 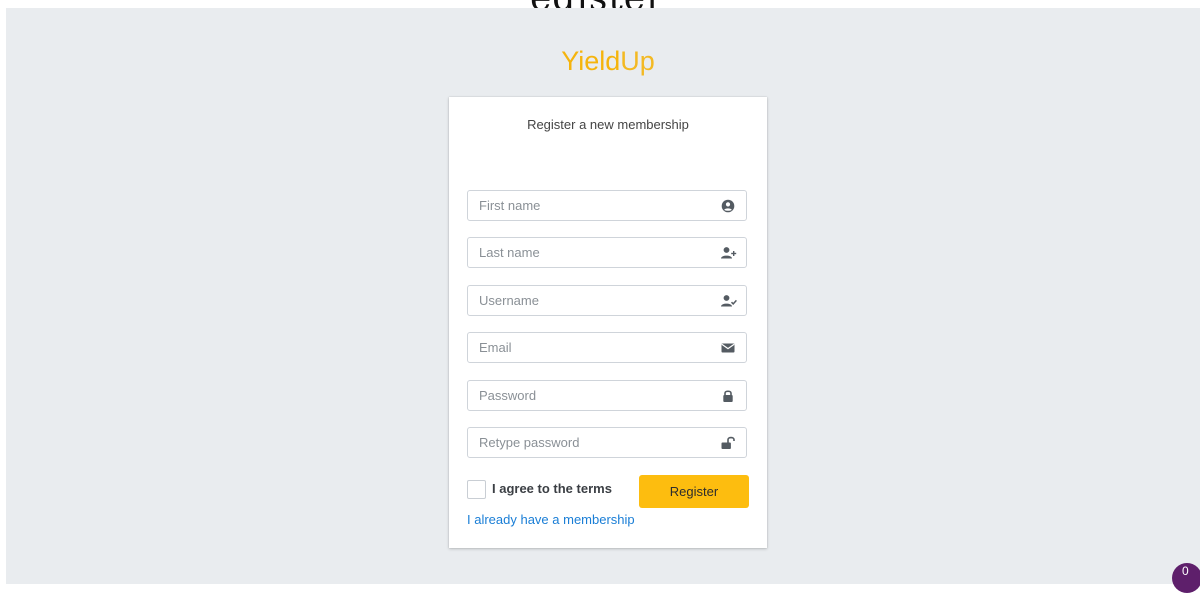 What do you see at coordinates (593, 252) in the screenshot?
I see `last-name-input` at bounding box center [593, 252].